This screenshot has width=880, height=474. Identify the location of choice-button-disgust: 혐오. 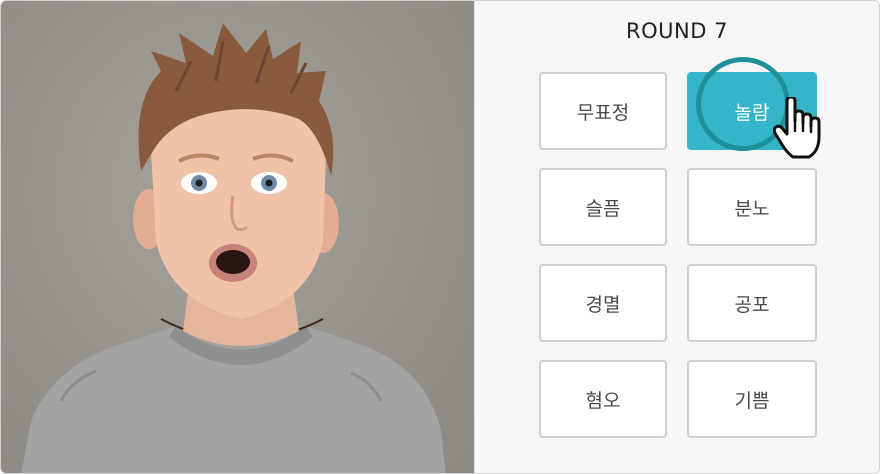
(603, 399).